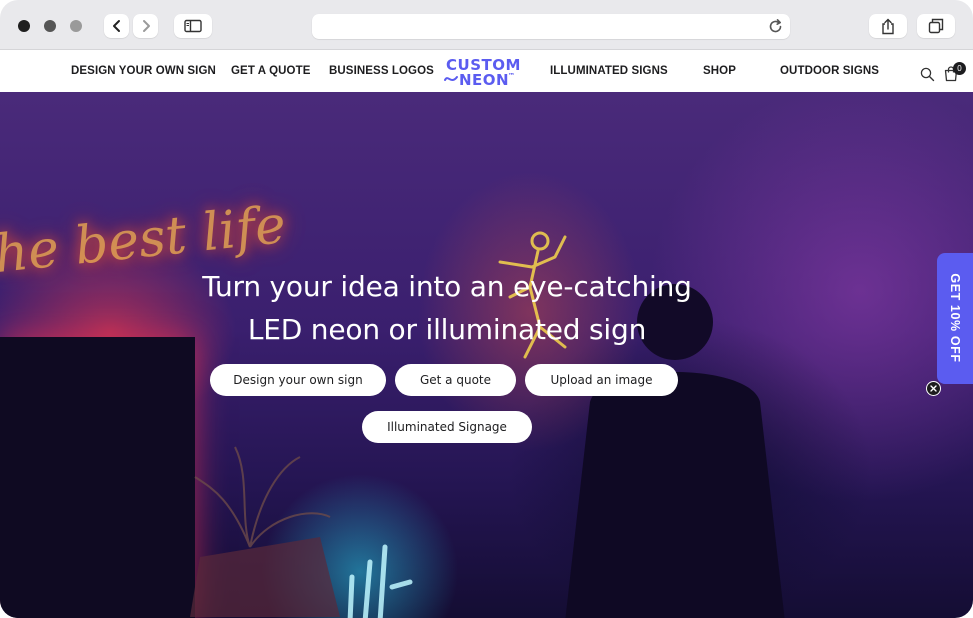 The width and height of the screenshot is (973, 618). I want to click on cart-count-badge: 0, so click(959, 68).